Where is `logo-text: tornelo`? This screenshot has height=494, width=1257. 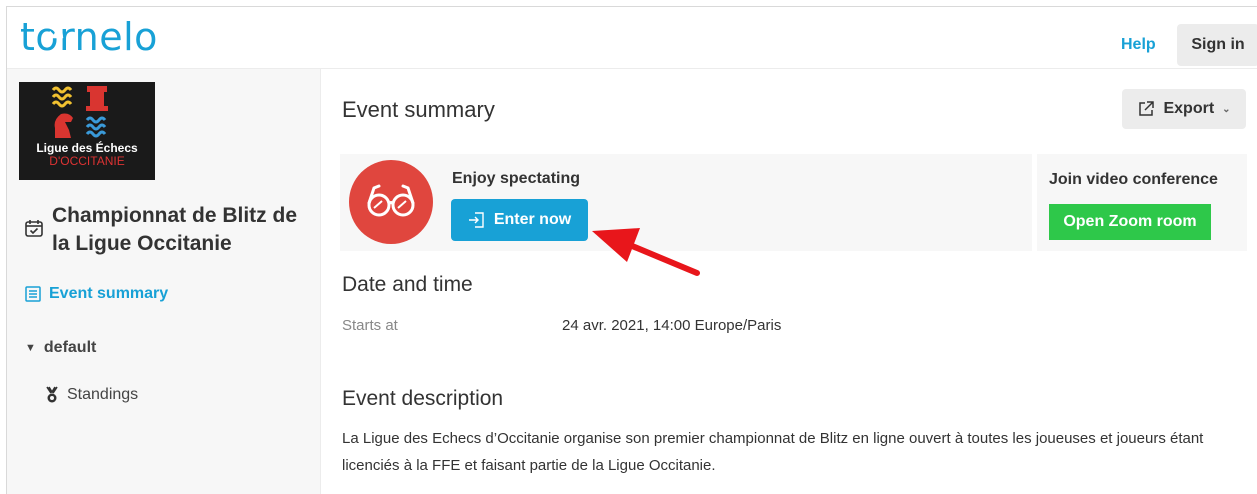
logo-text: tornelo is located at coordinates (89, 37).